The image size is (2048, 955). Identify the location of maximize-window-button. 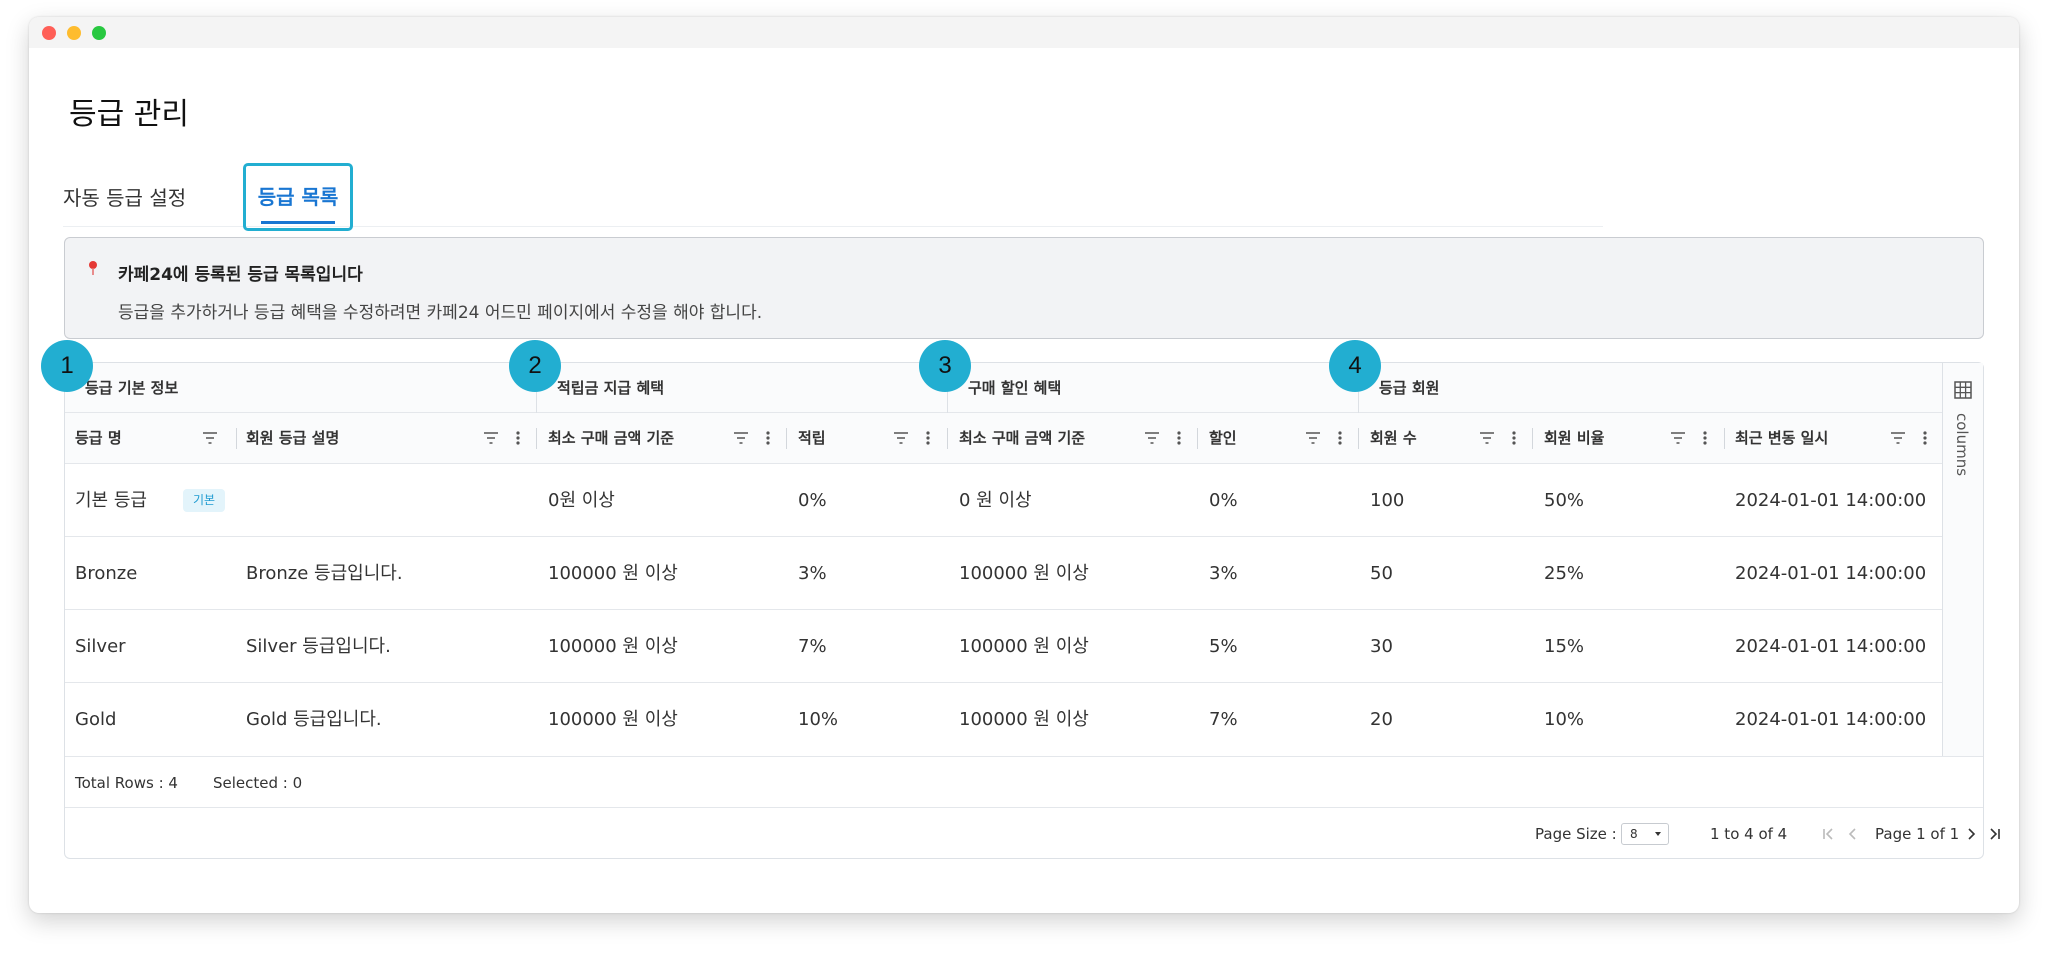
(99, 33).